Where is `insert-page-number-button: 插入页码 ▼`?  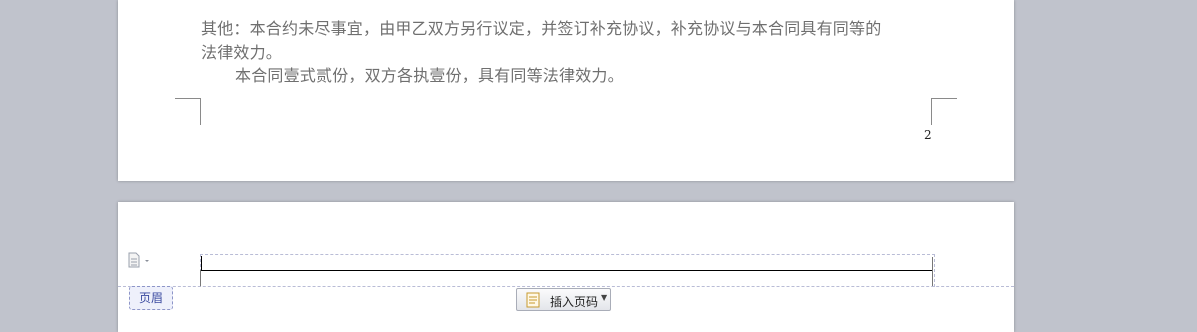
insert-page-number-button: 插入页码 ▼ is located at coordinates (563, 299).